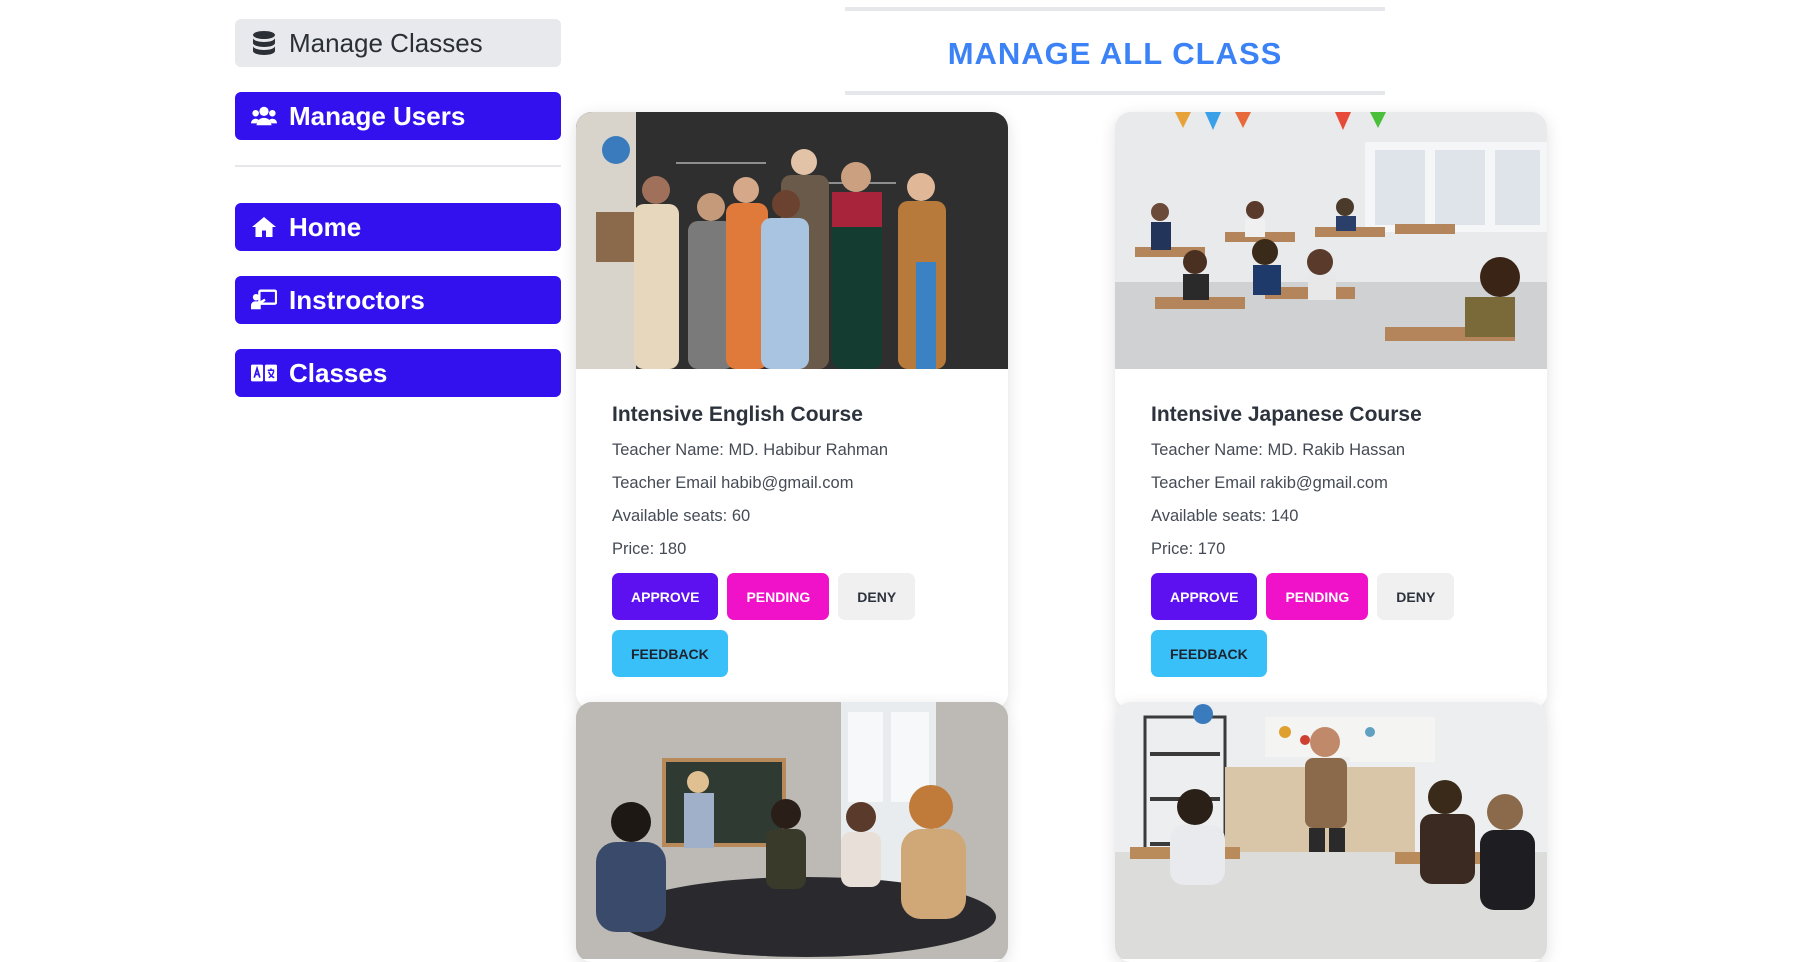 The image size is (1820, 962). What do you see at coordinates (357, 299) in the screenshot?
I see `sidebar-item-label: Instroctors` at bounding box center [357, 299].